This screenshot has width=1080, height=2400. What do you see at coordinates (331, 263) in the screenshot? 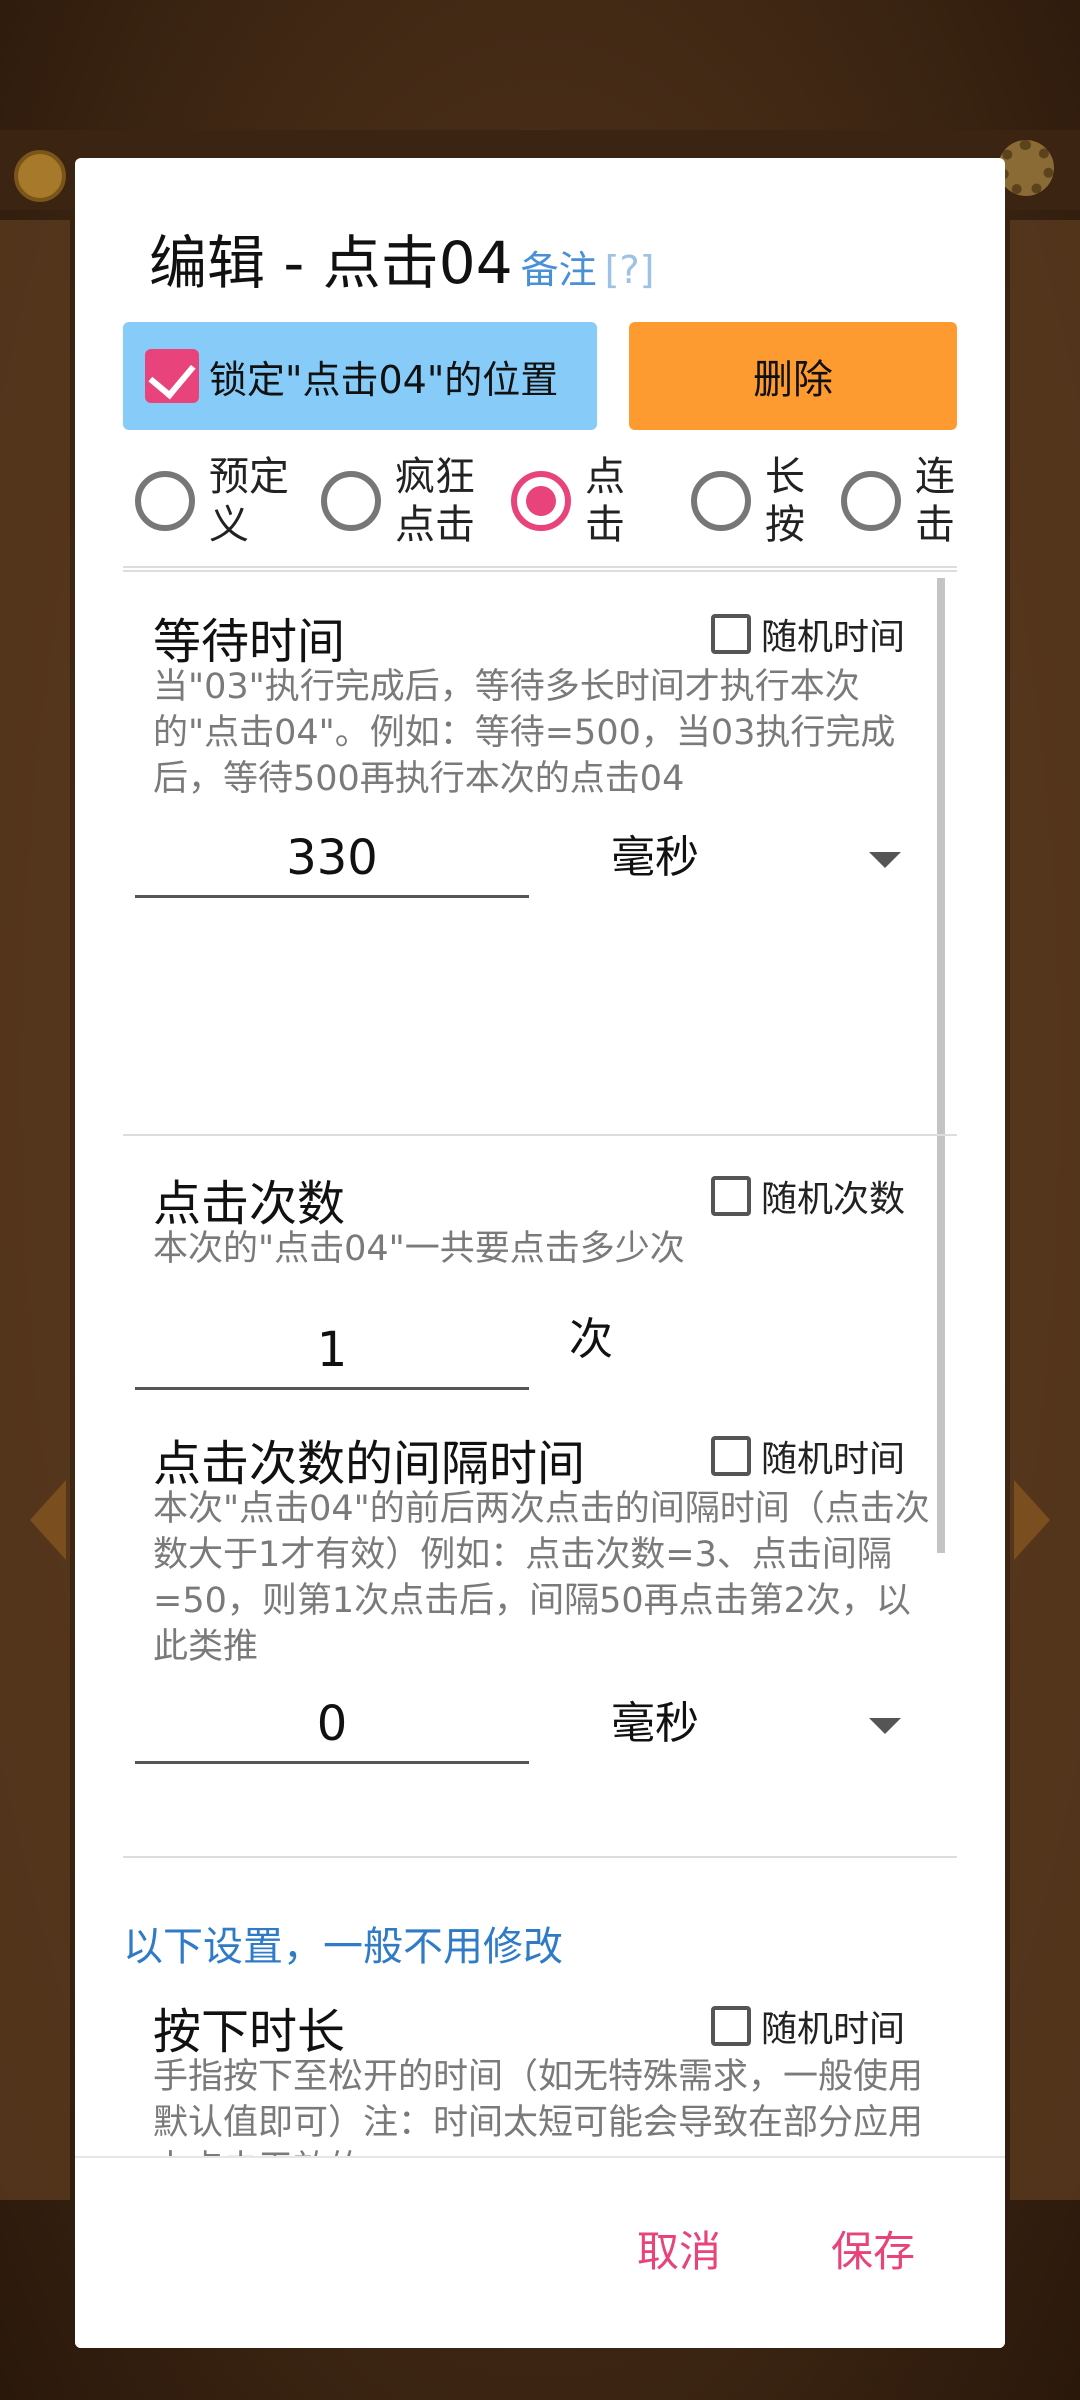
I see `dialog-title: 编辑 - 点击04` at bounding box center [331, 263].